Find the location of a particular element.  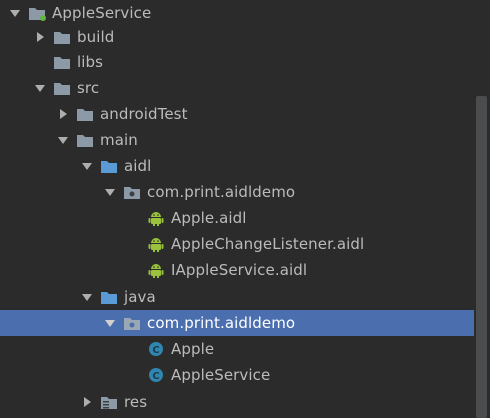

tree-item-androidtest: androidTest is located at coordinates (245, 114).